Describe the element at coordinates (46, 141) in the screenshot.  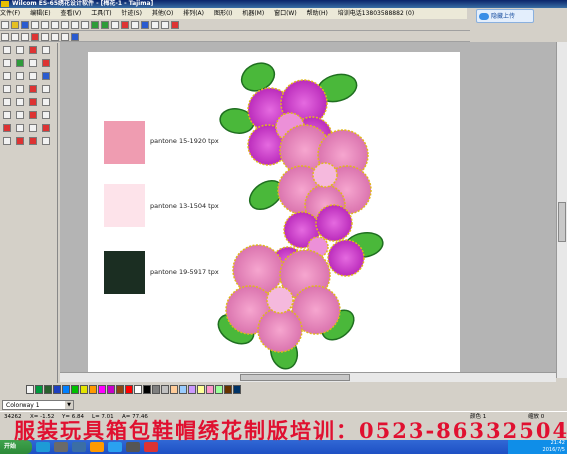
I see `cross-stitch-icon` at that location.